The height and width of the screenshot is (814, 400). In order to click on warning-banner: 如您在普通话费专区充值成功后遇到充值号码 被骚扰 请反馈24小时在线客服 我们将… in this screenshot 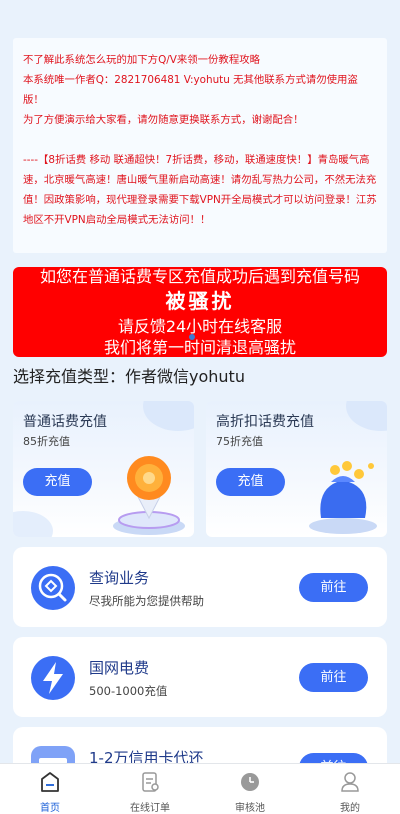, I will do `click(200, 312)`.